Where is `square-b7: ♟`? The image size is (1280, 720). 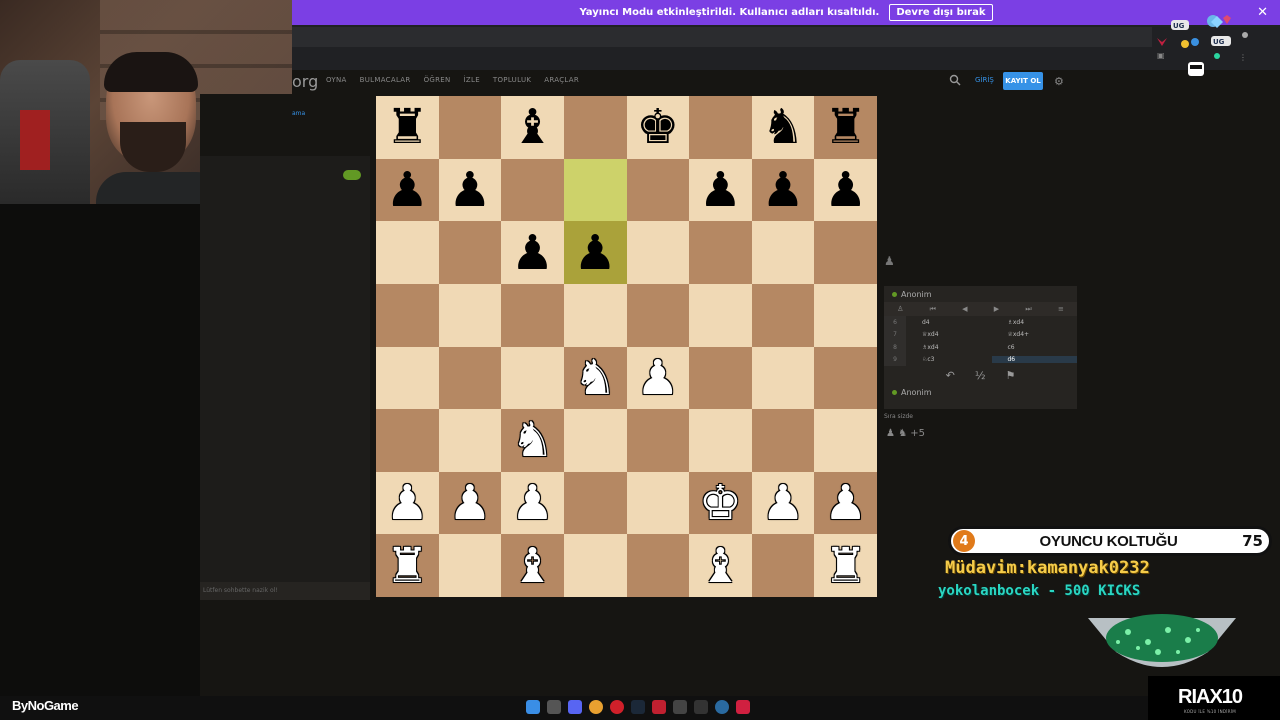 square-b7: ♟ is located at coordinates (470, 190).